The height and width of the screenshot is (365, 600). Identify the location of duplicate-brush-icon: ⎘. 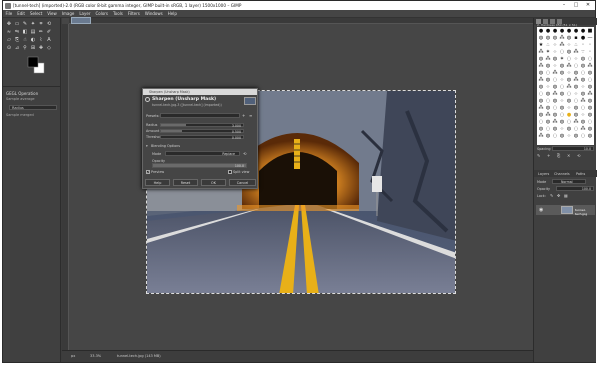
(558, 155).